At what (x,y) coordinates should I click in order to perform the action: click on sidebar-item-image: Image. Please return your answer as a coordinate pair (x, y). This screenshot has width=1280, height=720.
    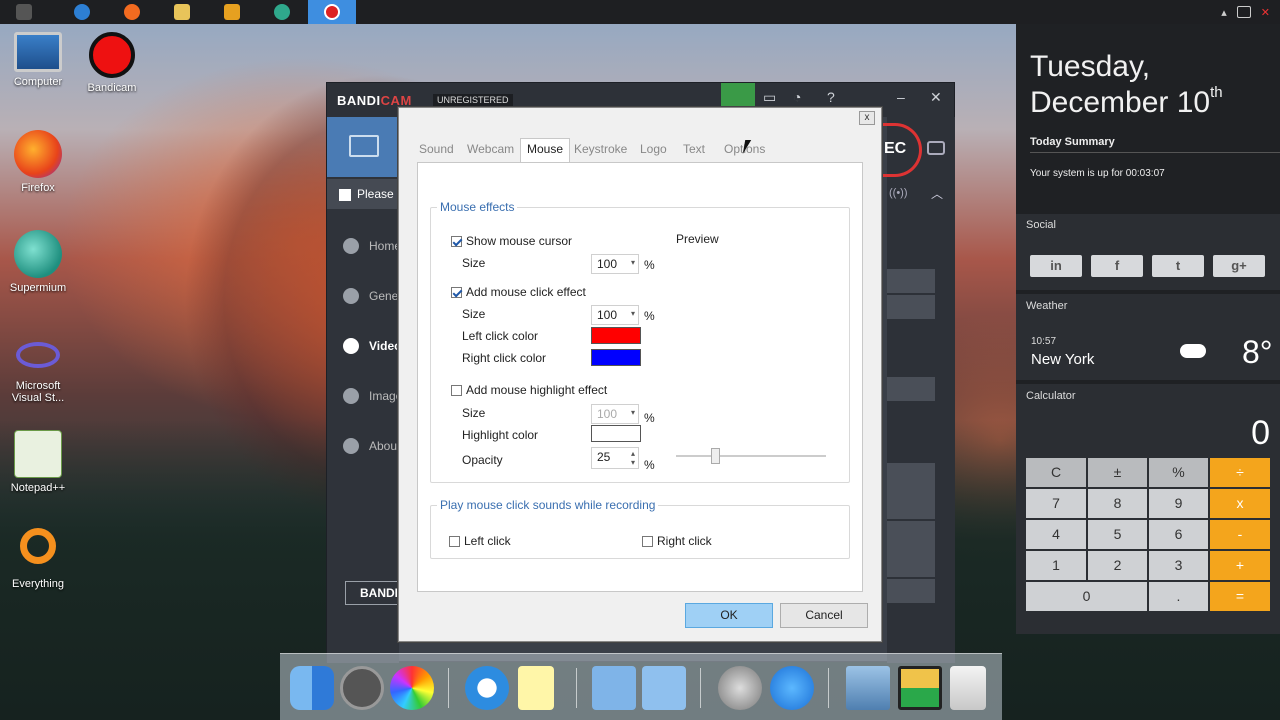
    Looking at the image, I should click on (364, 396).